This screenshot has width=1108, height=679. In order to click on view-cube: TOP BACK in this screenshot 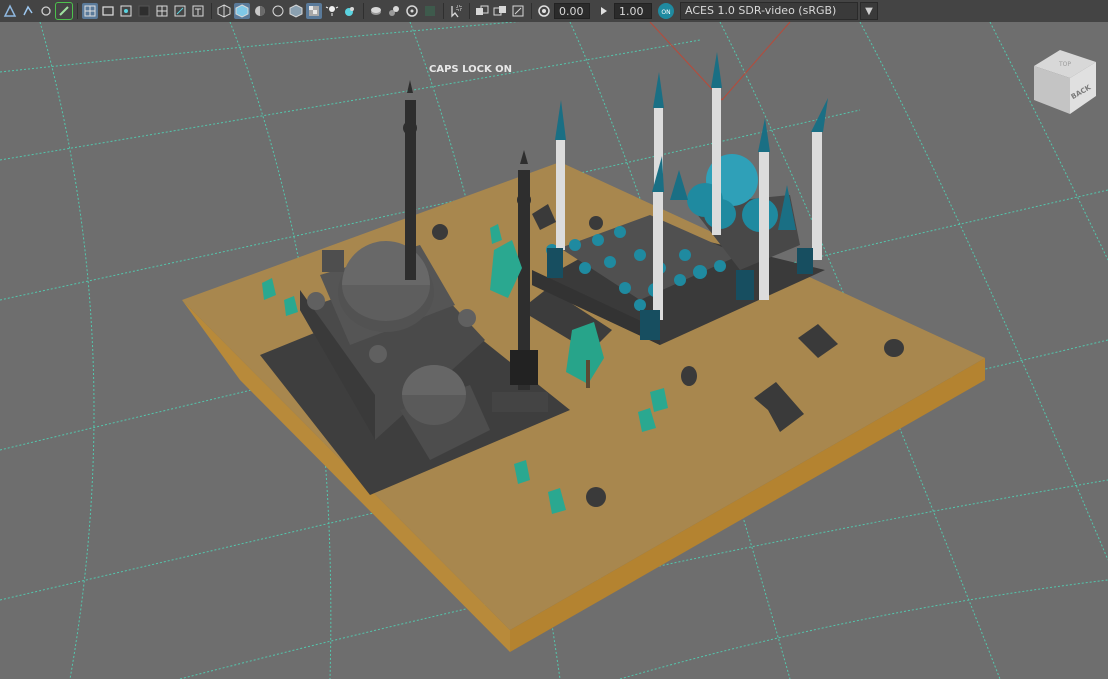, I will do `click(1065, 80)`.